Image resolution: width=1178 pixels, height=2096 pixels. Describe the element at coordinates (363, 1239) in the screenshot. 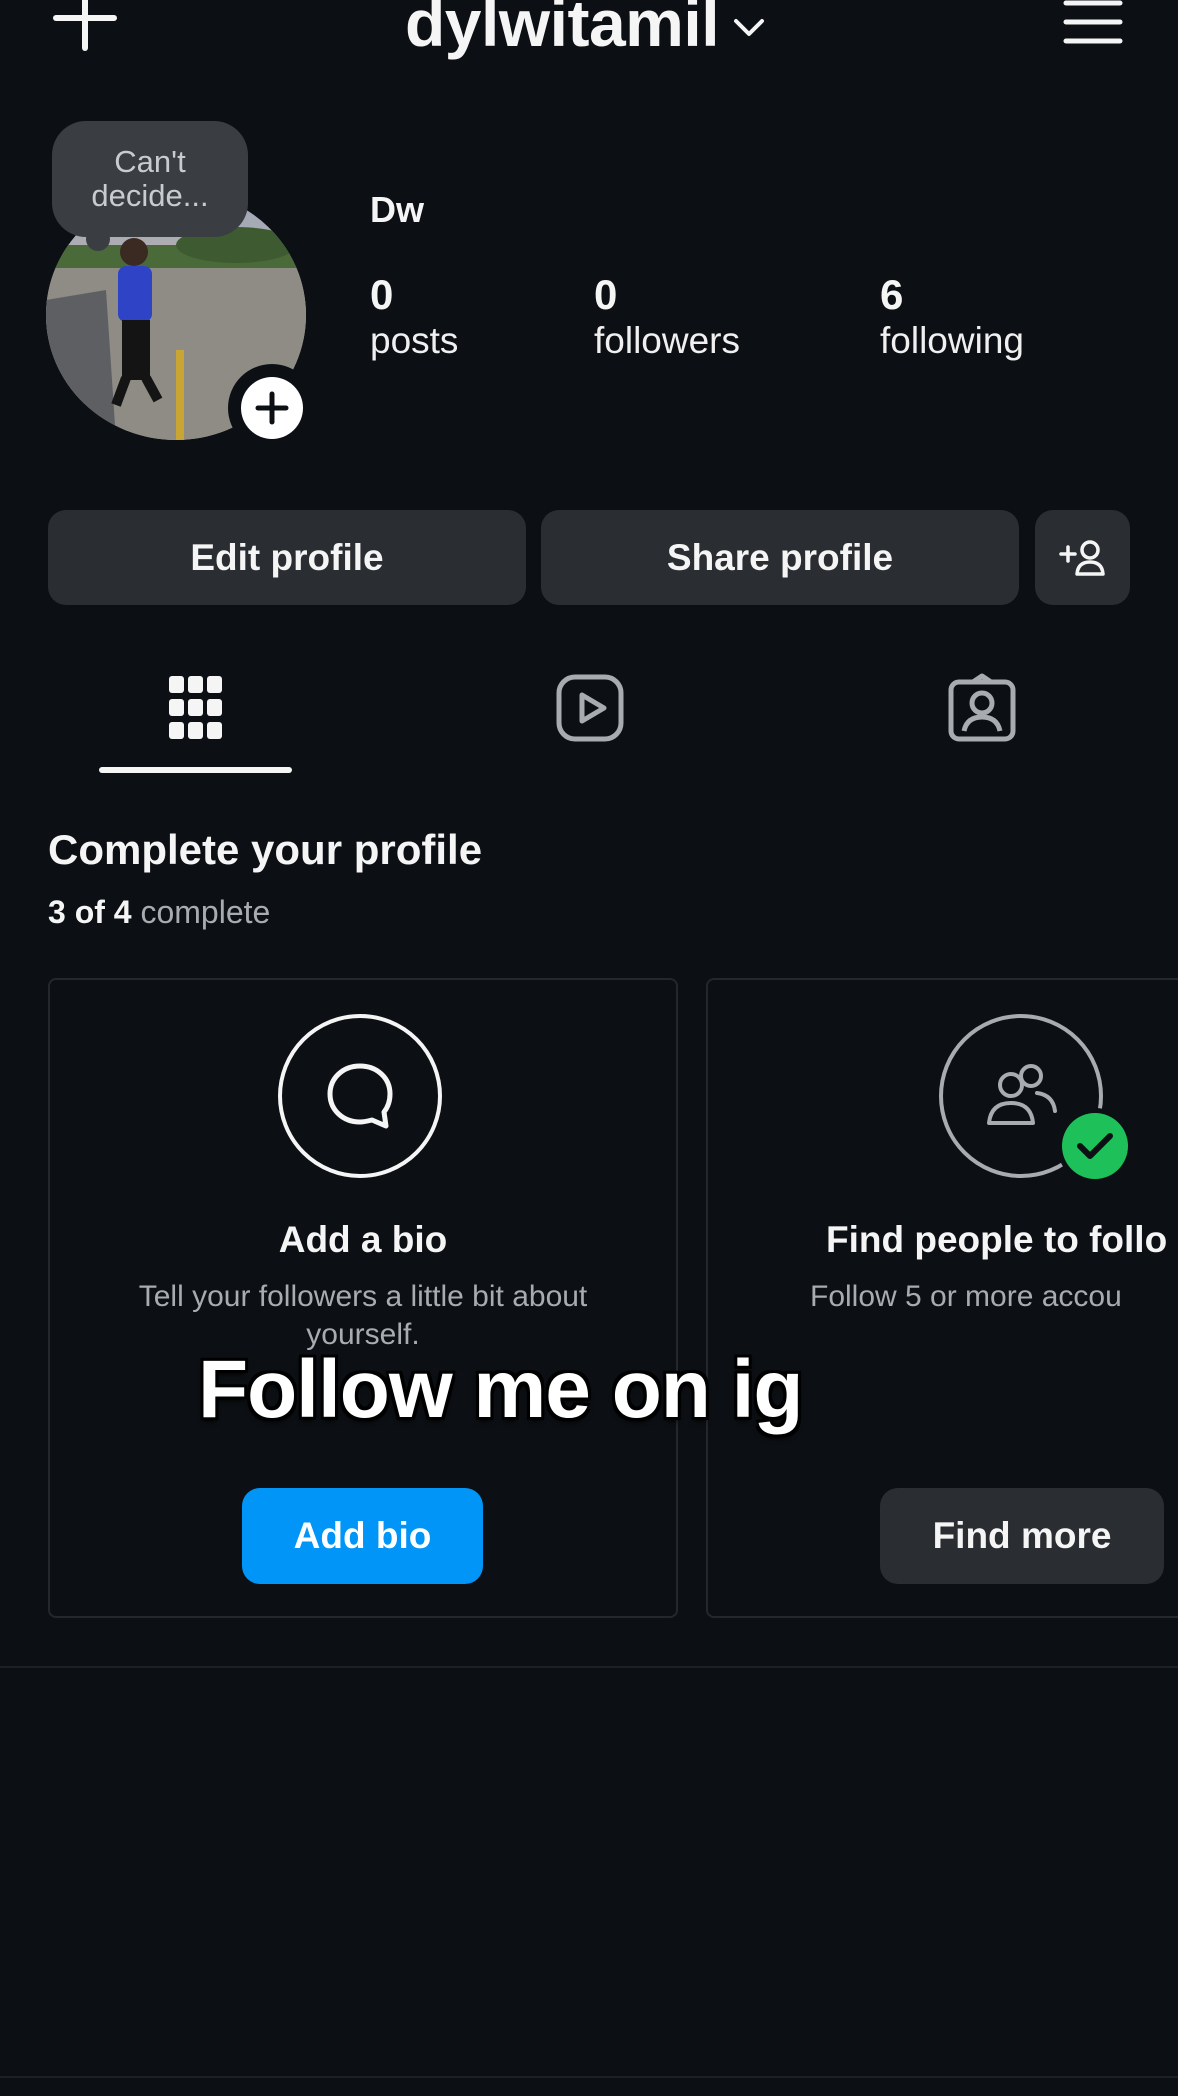

I see `card-title: Add a bio` at that location.